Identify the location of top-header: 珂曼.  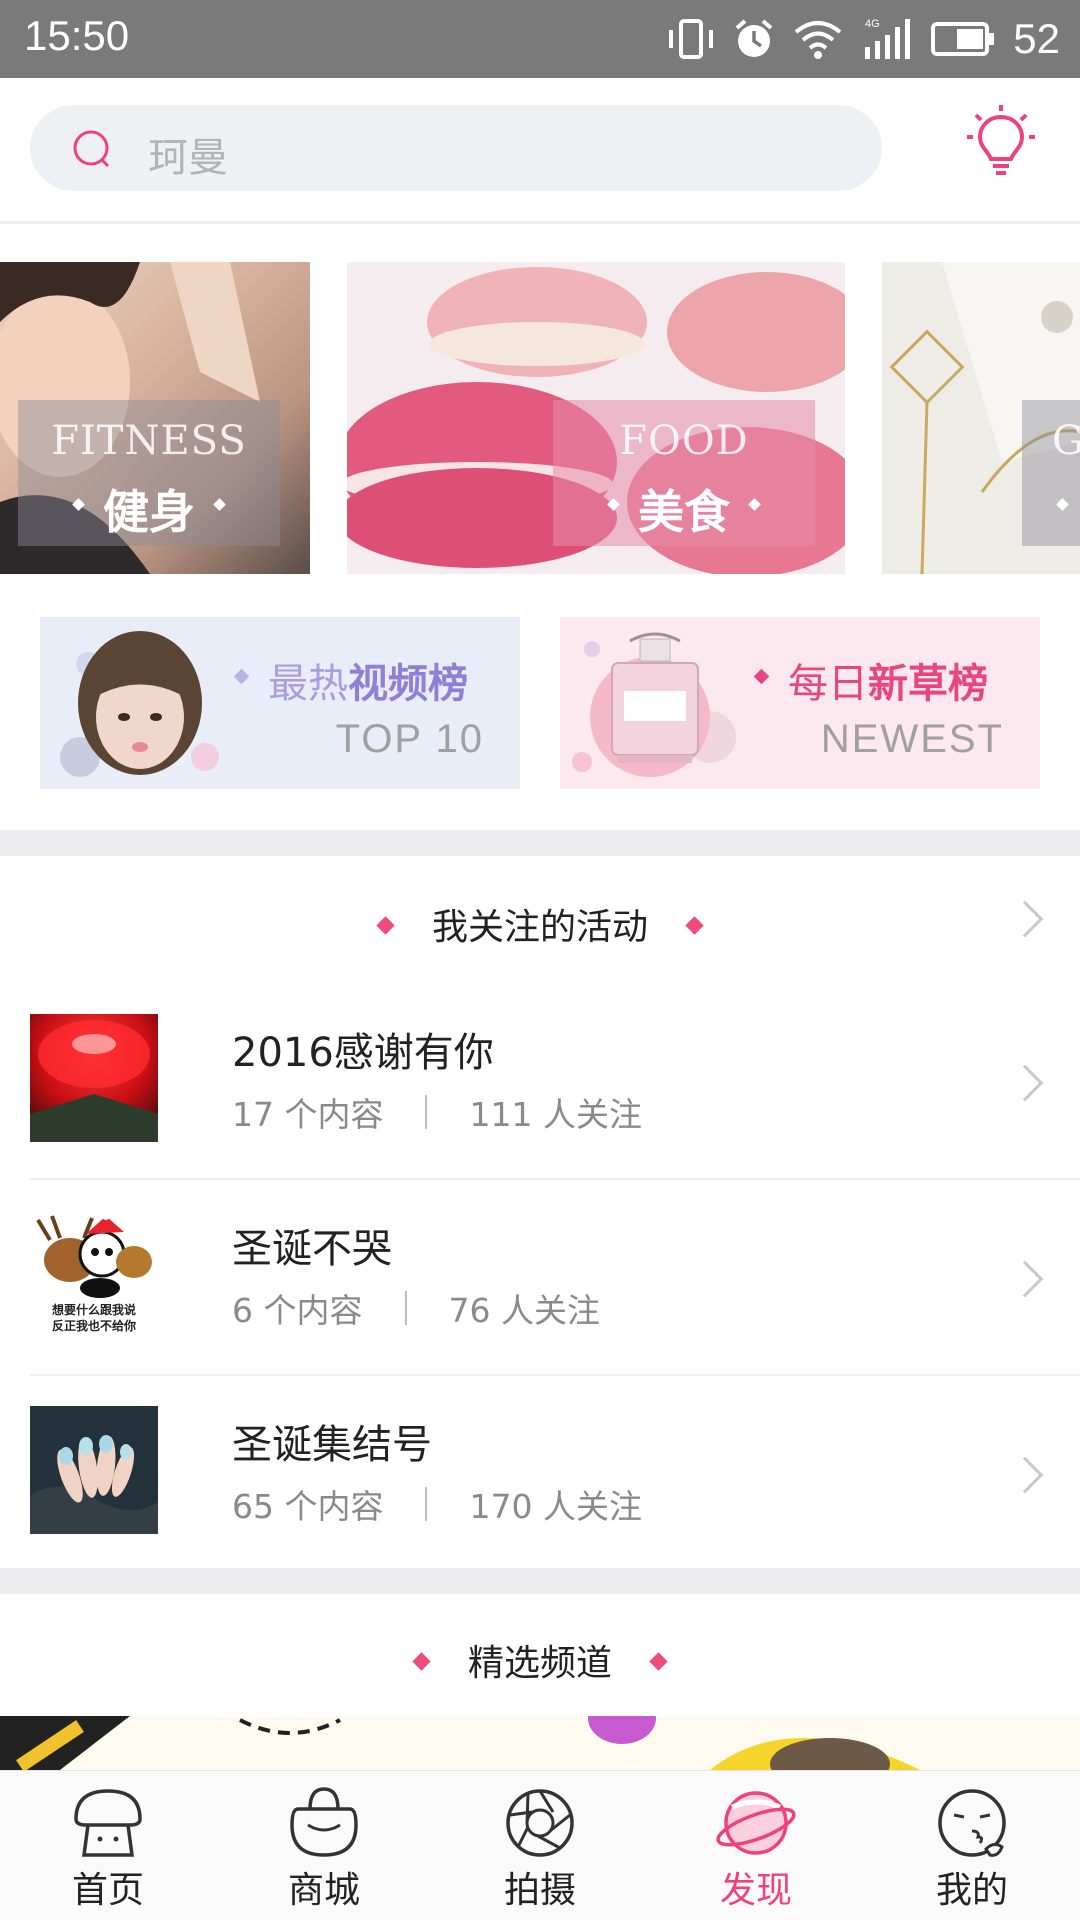
(540, 151).